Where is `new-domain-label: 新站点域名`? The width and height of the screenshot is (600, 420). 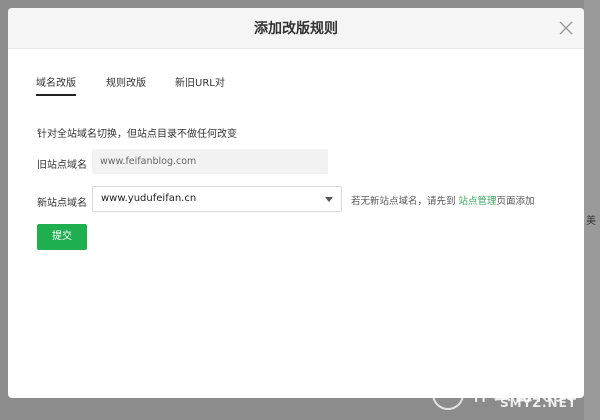 new-domain-label: 新站点域名 is located at coordinates (62, 203).